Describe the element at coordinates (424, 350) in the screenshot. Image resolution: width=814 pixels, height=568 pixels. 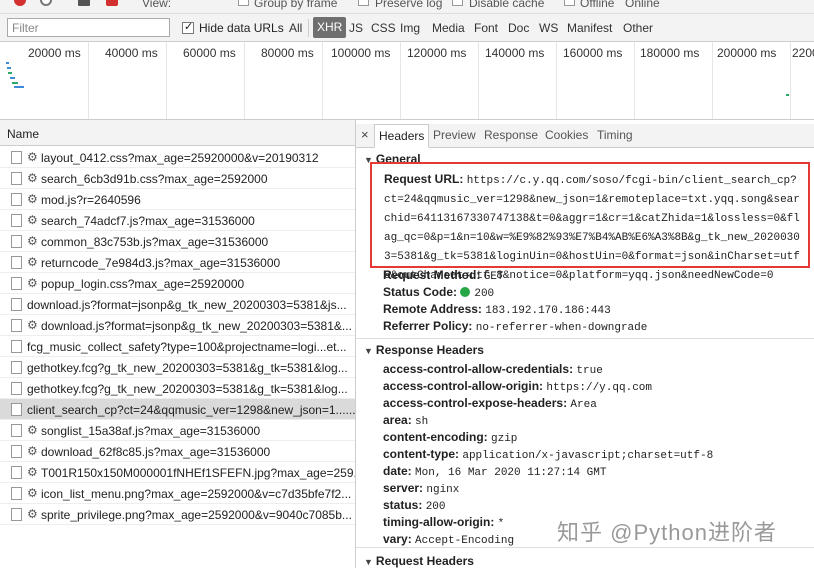
I see `response-headers-section-header: ▼ Response Headers` at that location.